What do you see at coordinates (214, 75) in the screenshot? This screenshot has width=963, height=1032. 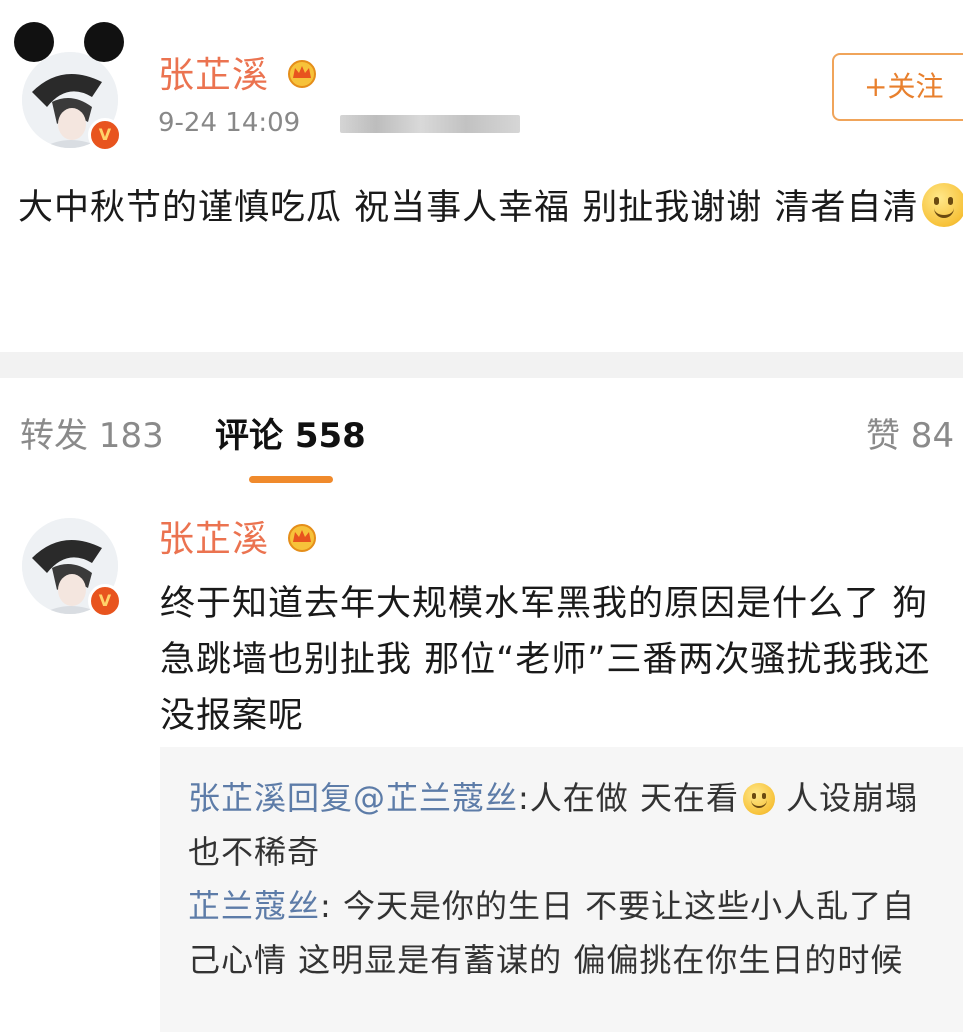 I see `author-name-text: 张芷溪` at bounding box center [214, 75].